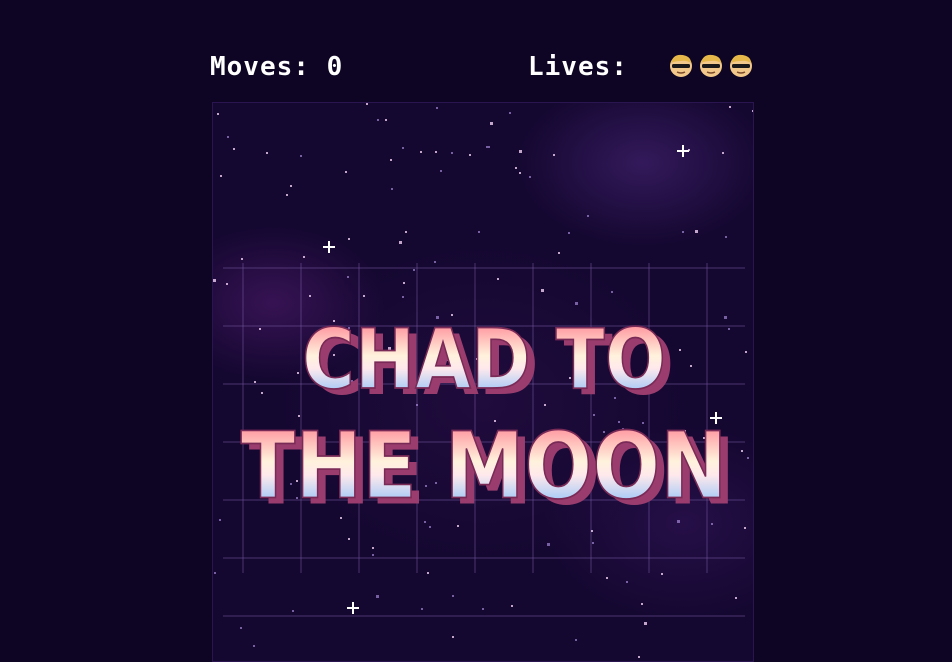 This screenshot has height=662, width=952. What do you see at coordinates (484, 360) in the screenshot?
I see `title-line1: CHAD TO` at bounding box center [484, 360].